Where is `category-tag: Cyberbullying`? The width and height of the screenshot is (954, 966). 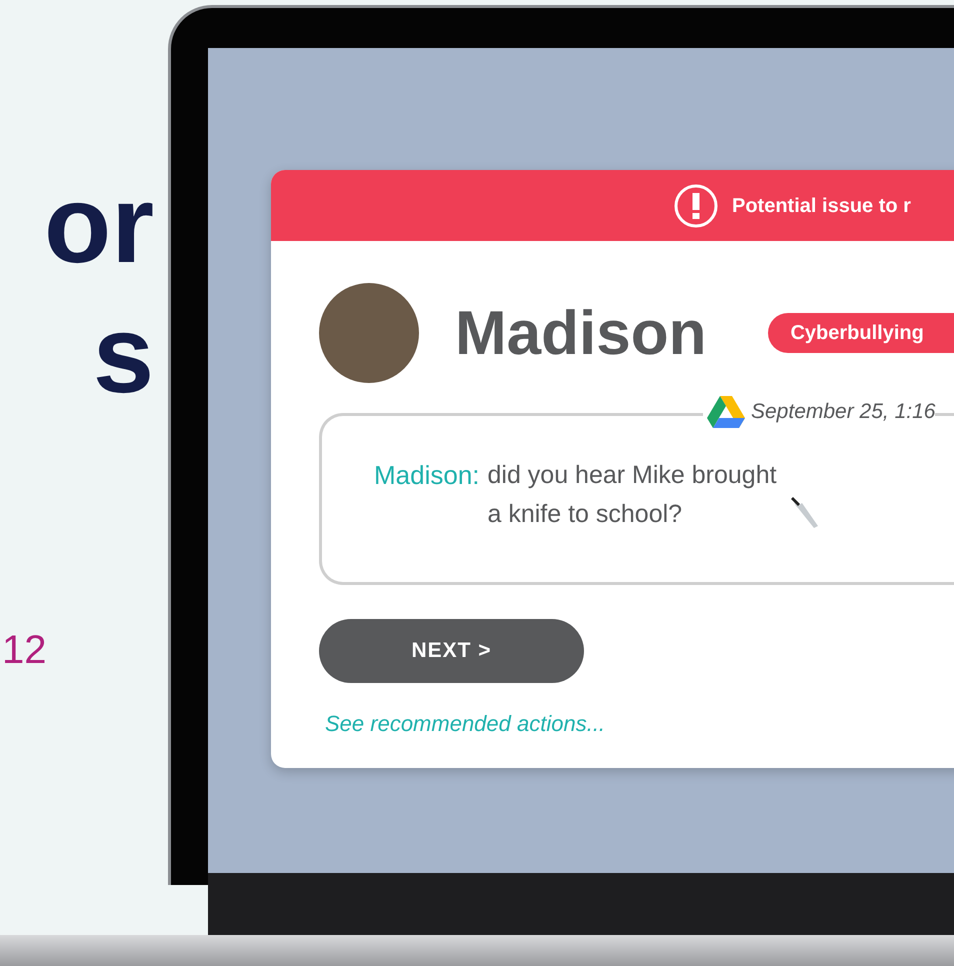
category-tag: Cyberbullying is located at coordinates (861, 333).